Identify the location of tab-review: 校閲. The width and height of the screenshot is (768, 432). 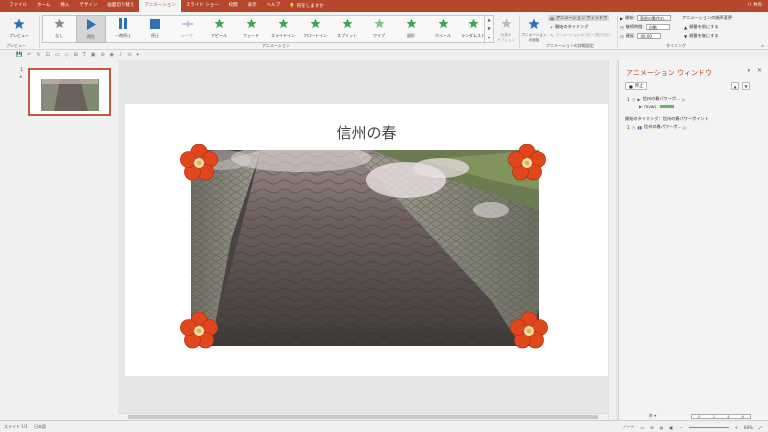
(233, 6).